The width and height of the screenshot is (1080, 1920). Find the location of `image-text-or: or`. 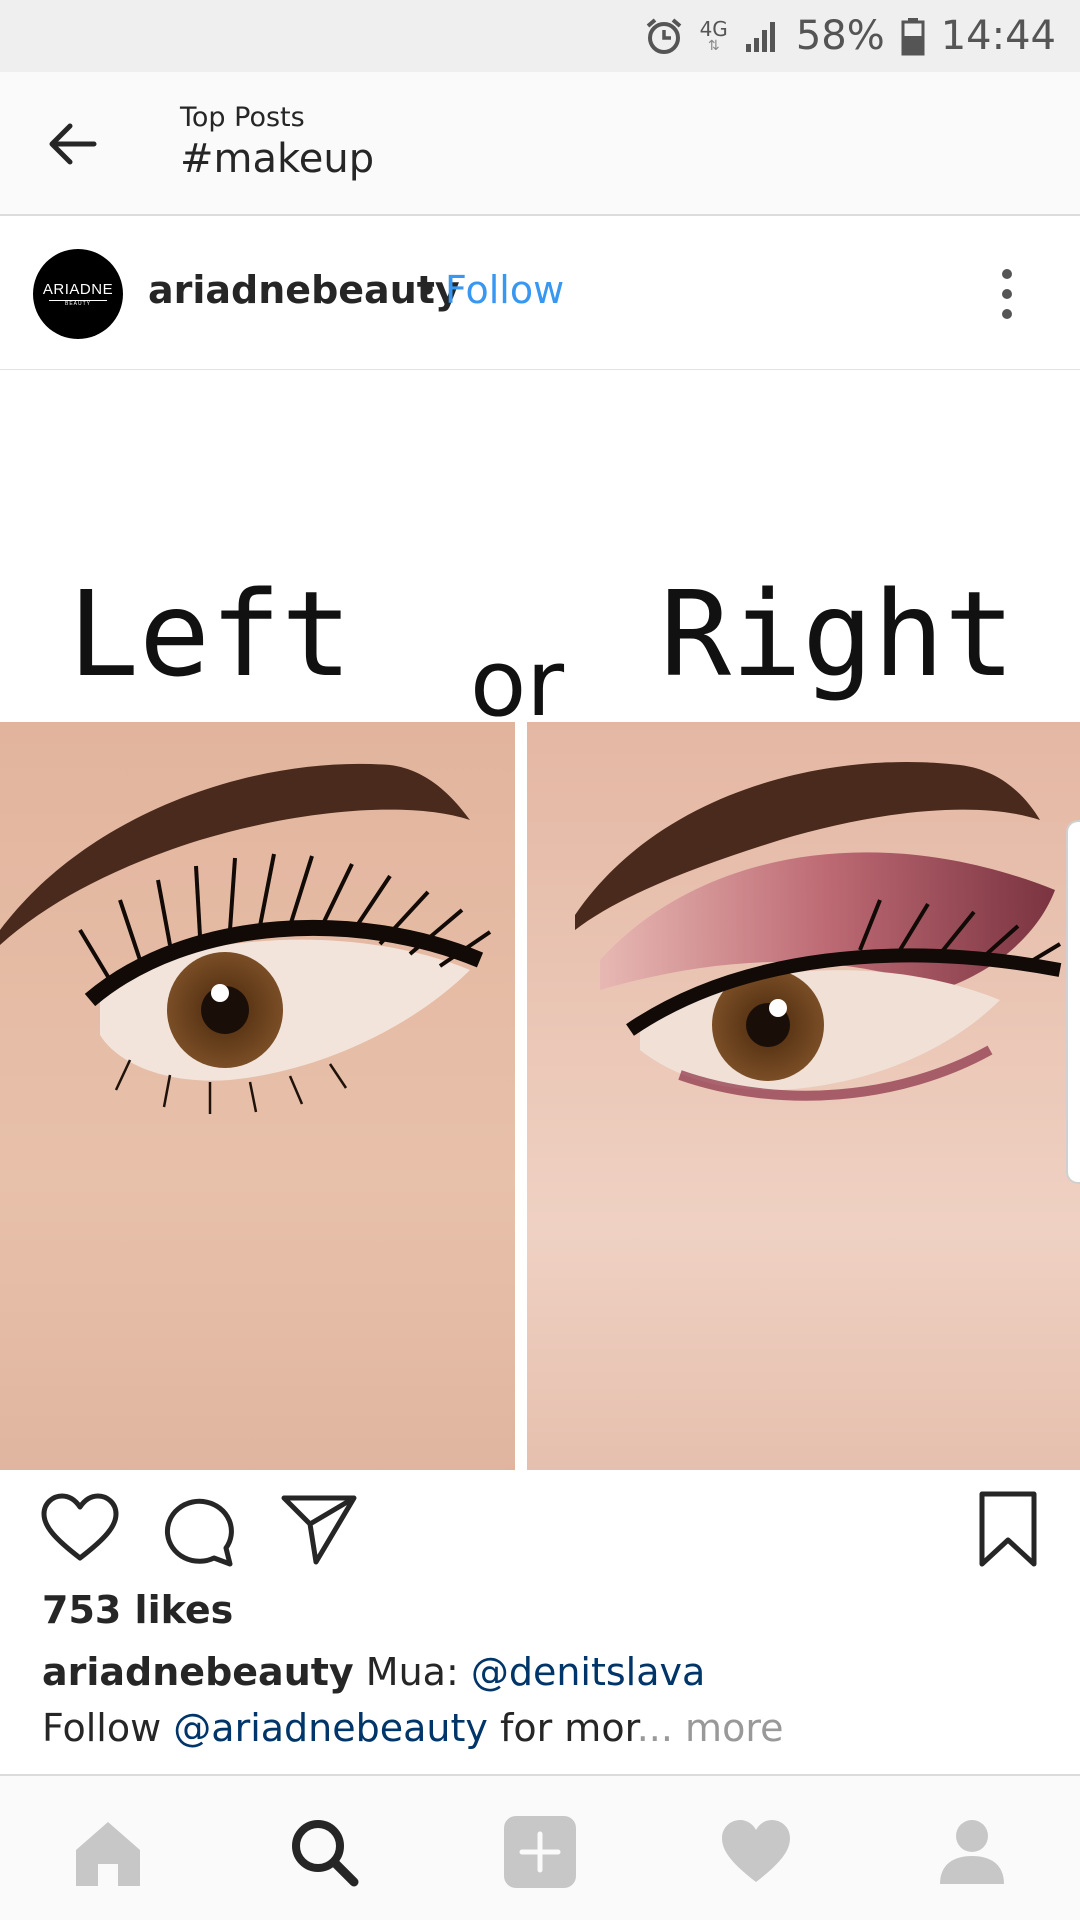

image-text-or: or is located at coordinates (517, 683).